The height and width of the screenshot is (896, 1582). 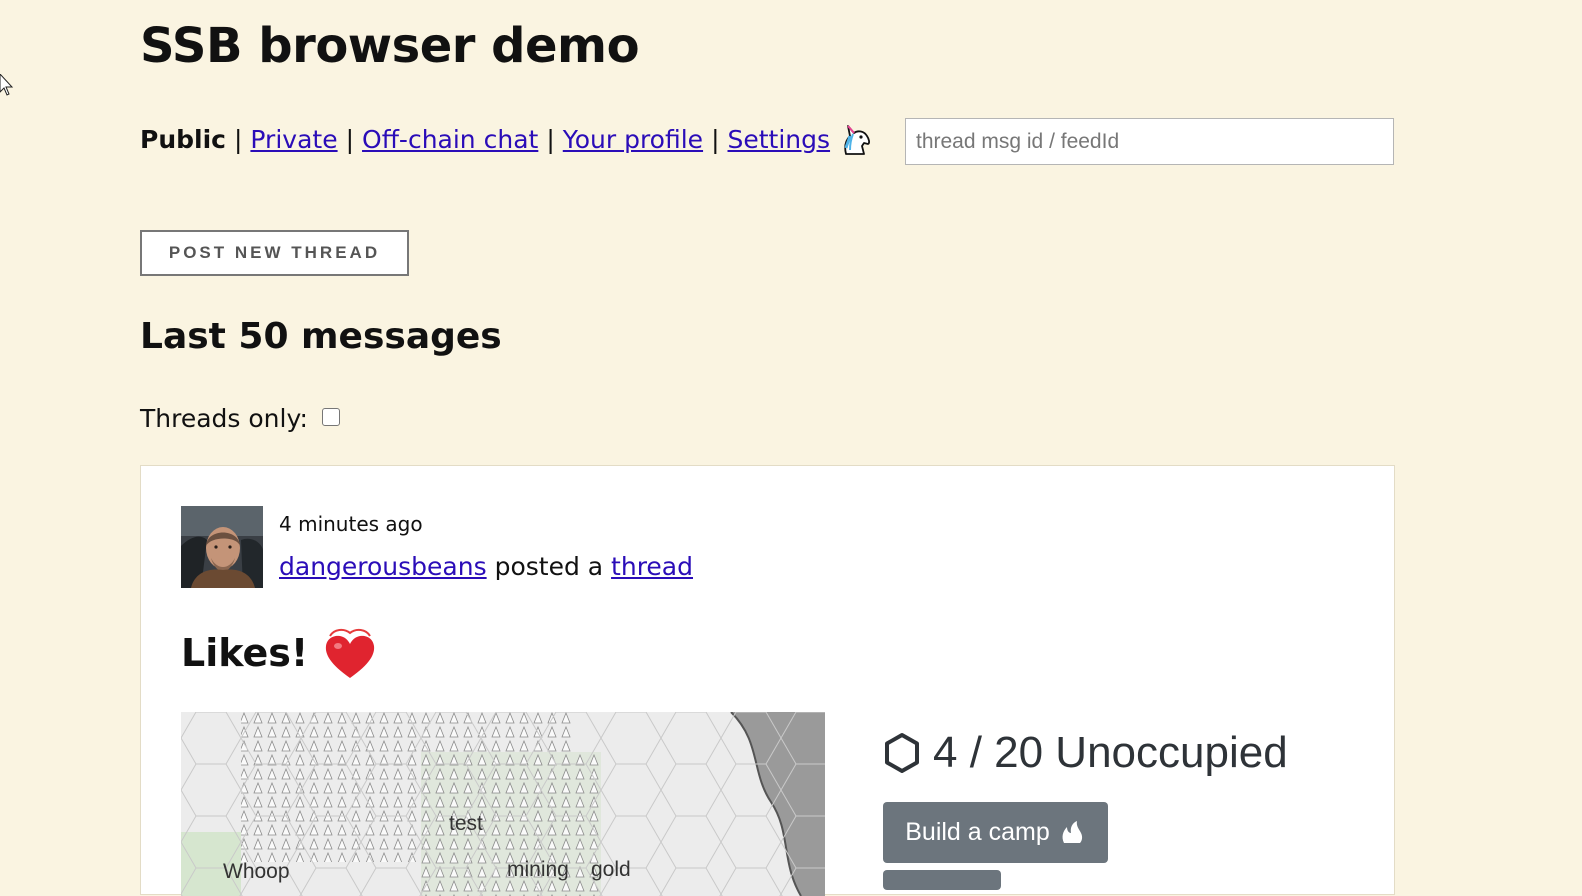 I want to click on build-camp-label: Build a camp, so click(x=977, y=832).